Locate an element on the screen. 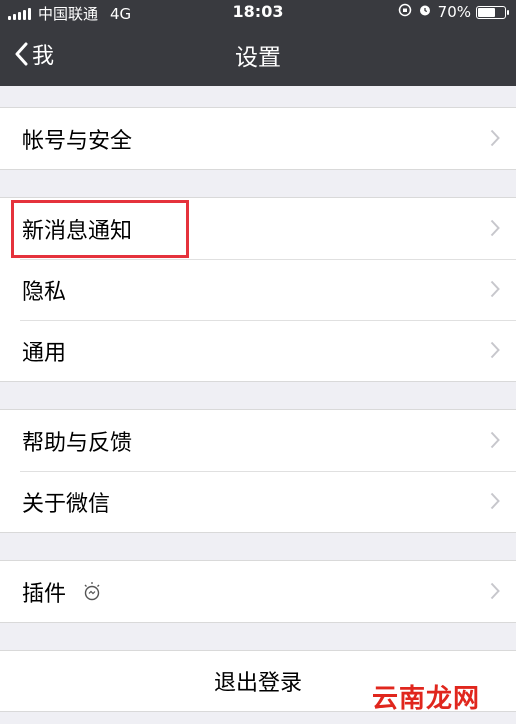  status-bar: 中国联通 4G 18:03 70% is located at coordinates (258, 12).